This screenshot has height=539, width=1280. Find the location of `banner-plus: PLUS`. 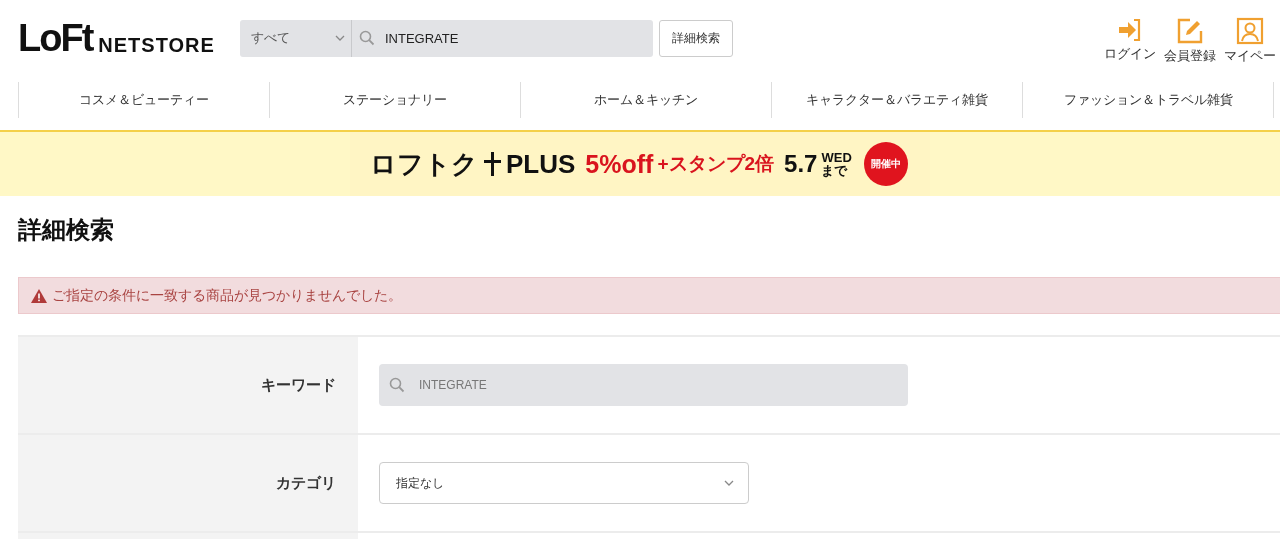

banner-plus: PLUS is located at coordinates (541, 164).